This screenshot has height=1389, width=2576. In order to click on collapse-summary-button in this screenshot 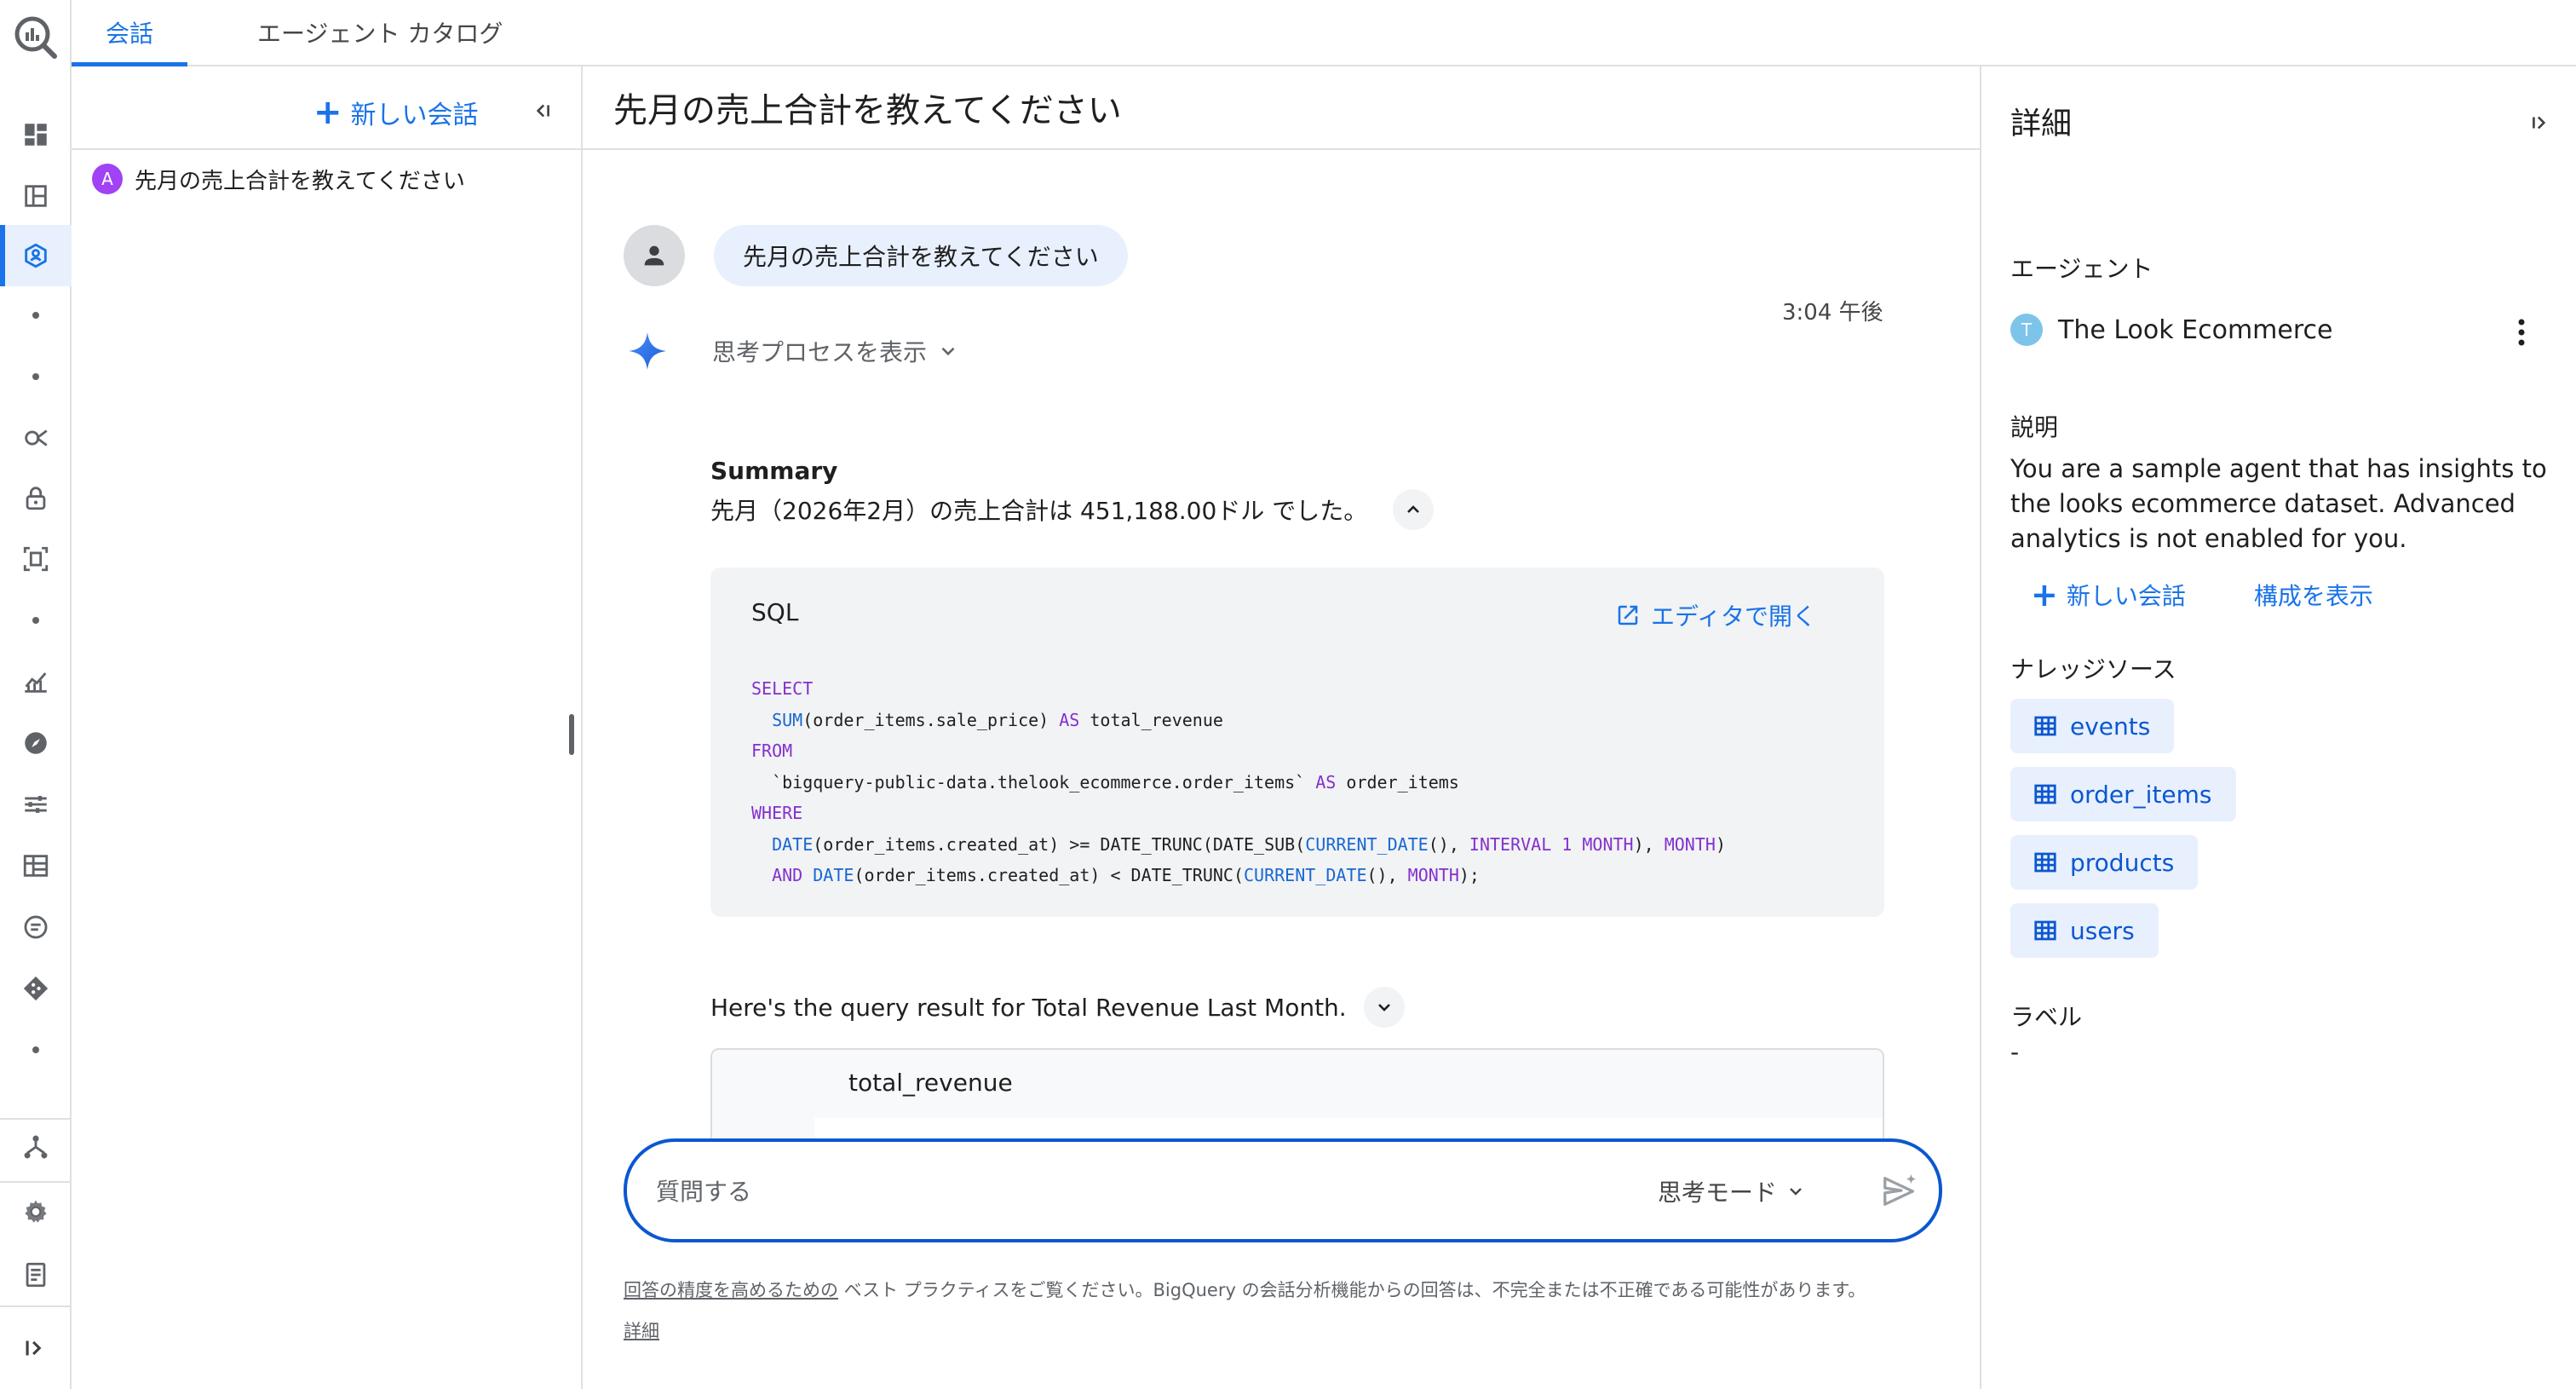, I will do `click(1414, 510)`.